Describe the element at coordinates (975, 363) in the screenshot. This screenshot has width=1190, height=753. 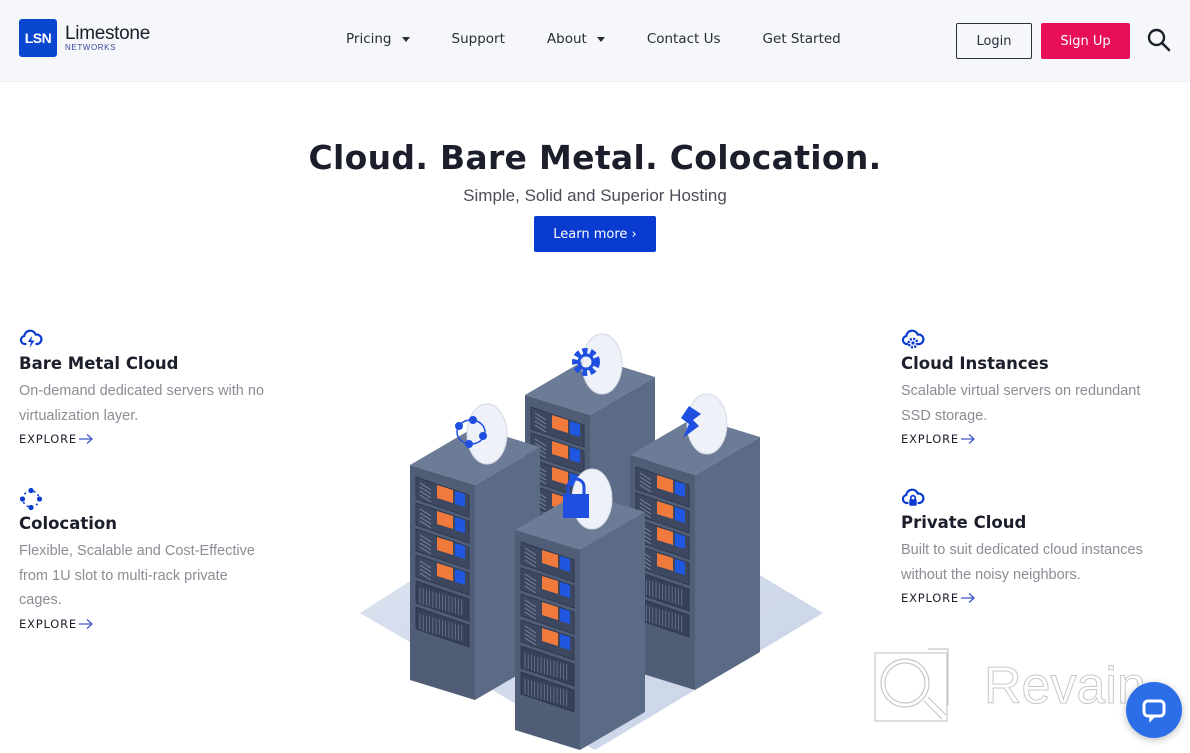
I see `feature-title: Cloud Instances` at that location.